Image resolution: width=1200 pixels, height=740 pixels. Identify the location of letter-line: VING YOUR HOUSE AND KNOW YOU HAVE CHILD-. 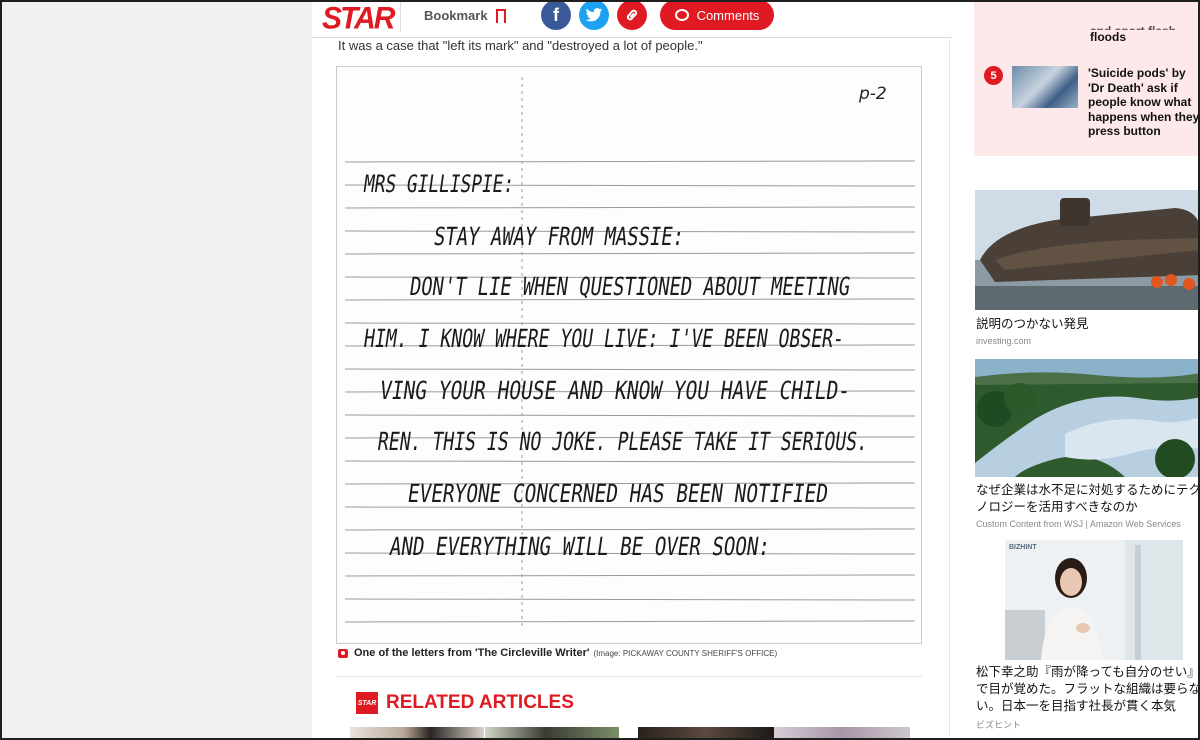
(615, 390).